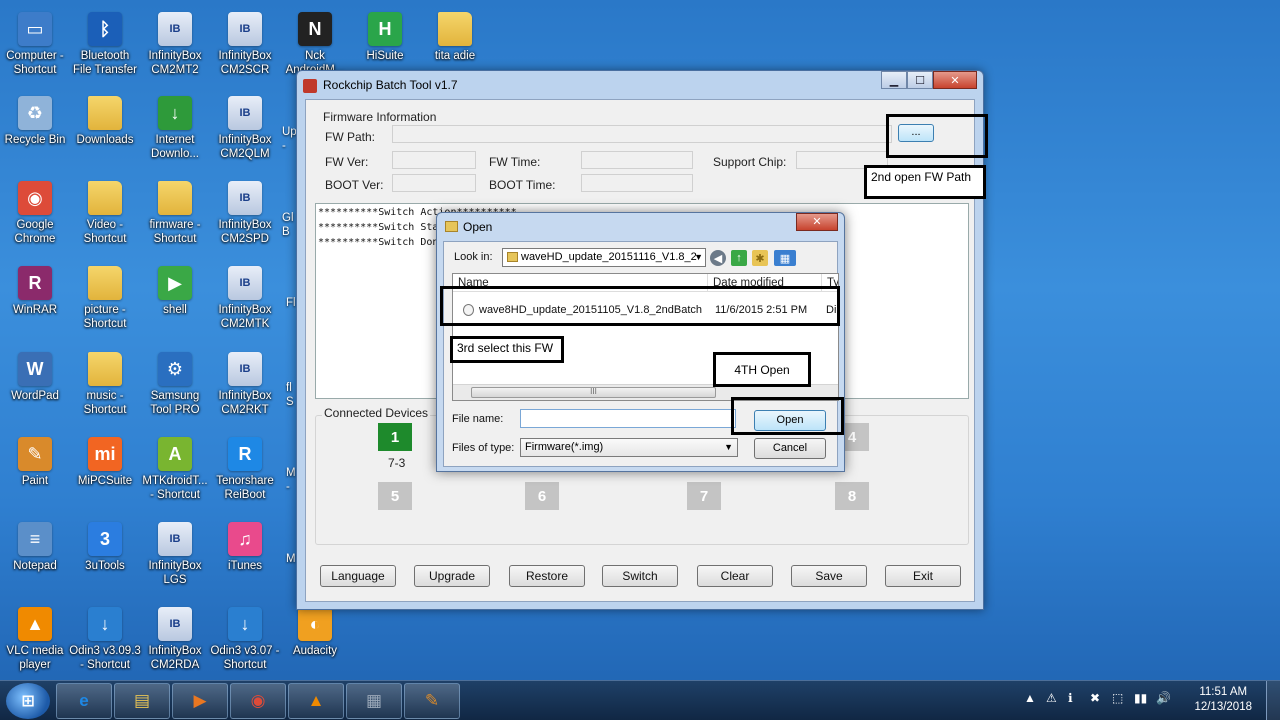 The width and height of the screenshot is (1280, 720). I want to click on desktop-shortcut: ↓ Odin3 v3.09.3 - Shortcut, so click(105, 641).